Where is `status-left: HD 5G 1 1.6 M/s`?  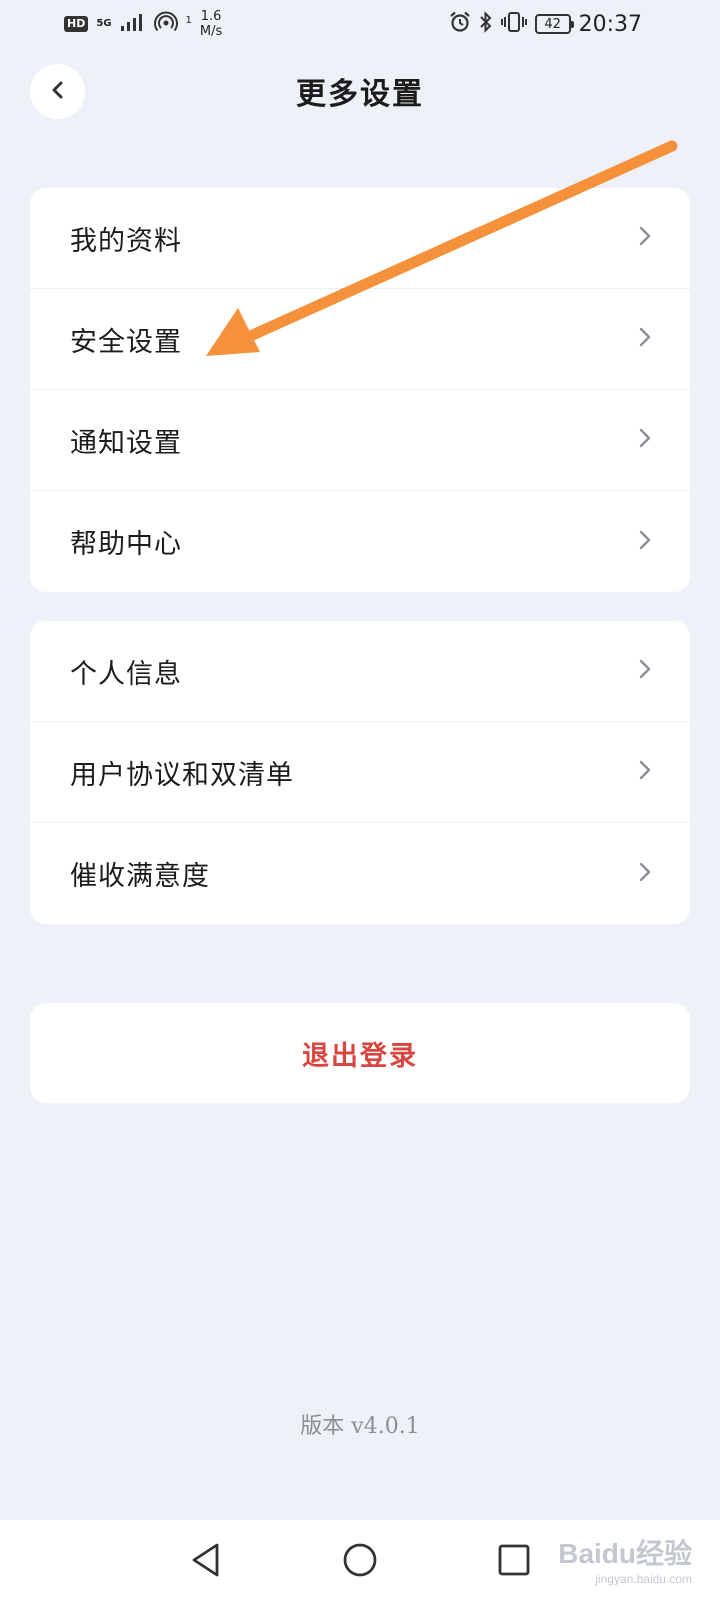
status-left: HD 5G 1 1.6 M/s is located at coordinates (143, 24).